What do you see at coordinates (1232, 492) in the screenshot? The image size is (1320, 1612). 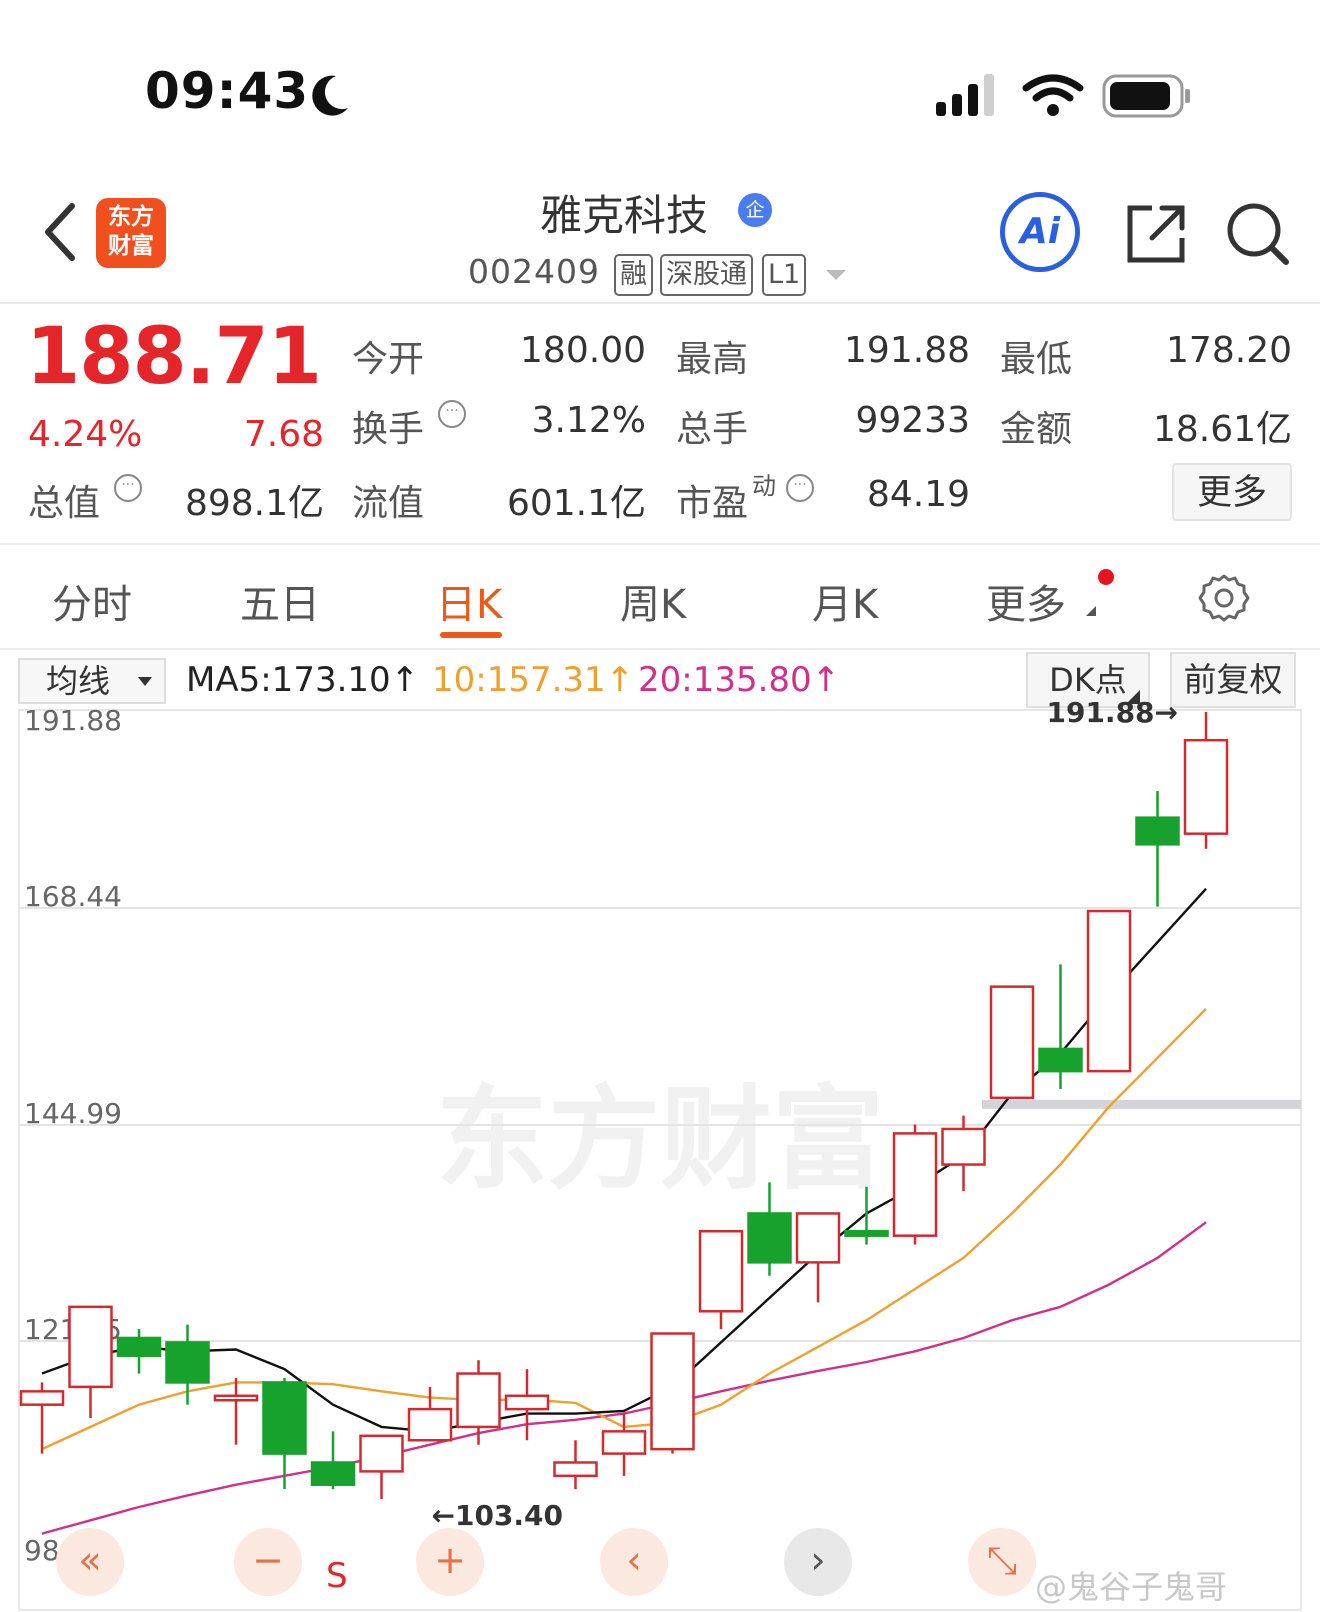 I see `more-quote-button: 更多` at bounding box center [1232, 492].